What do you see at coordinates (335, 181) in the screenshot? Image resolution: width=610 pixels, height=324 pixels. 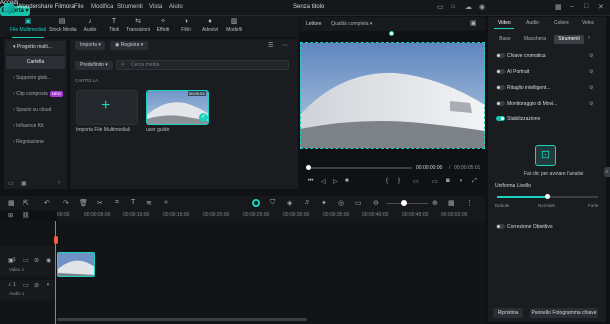 I see `play-icon: ▷` at bounding box center [335, 181].